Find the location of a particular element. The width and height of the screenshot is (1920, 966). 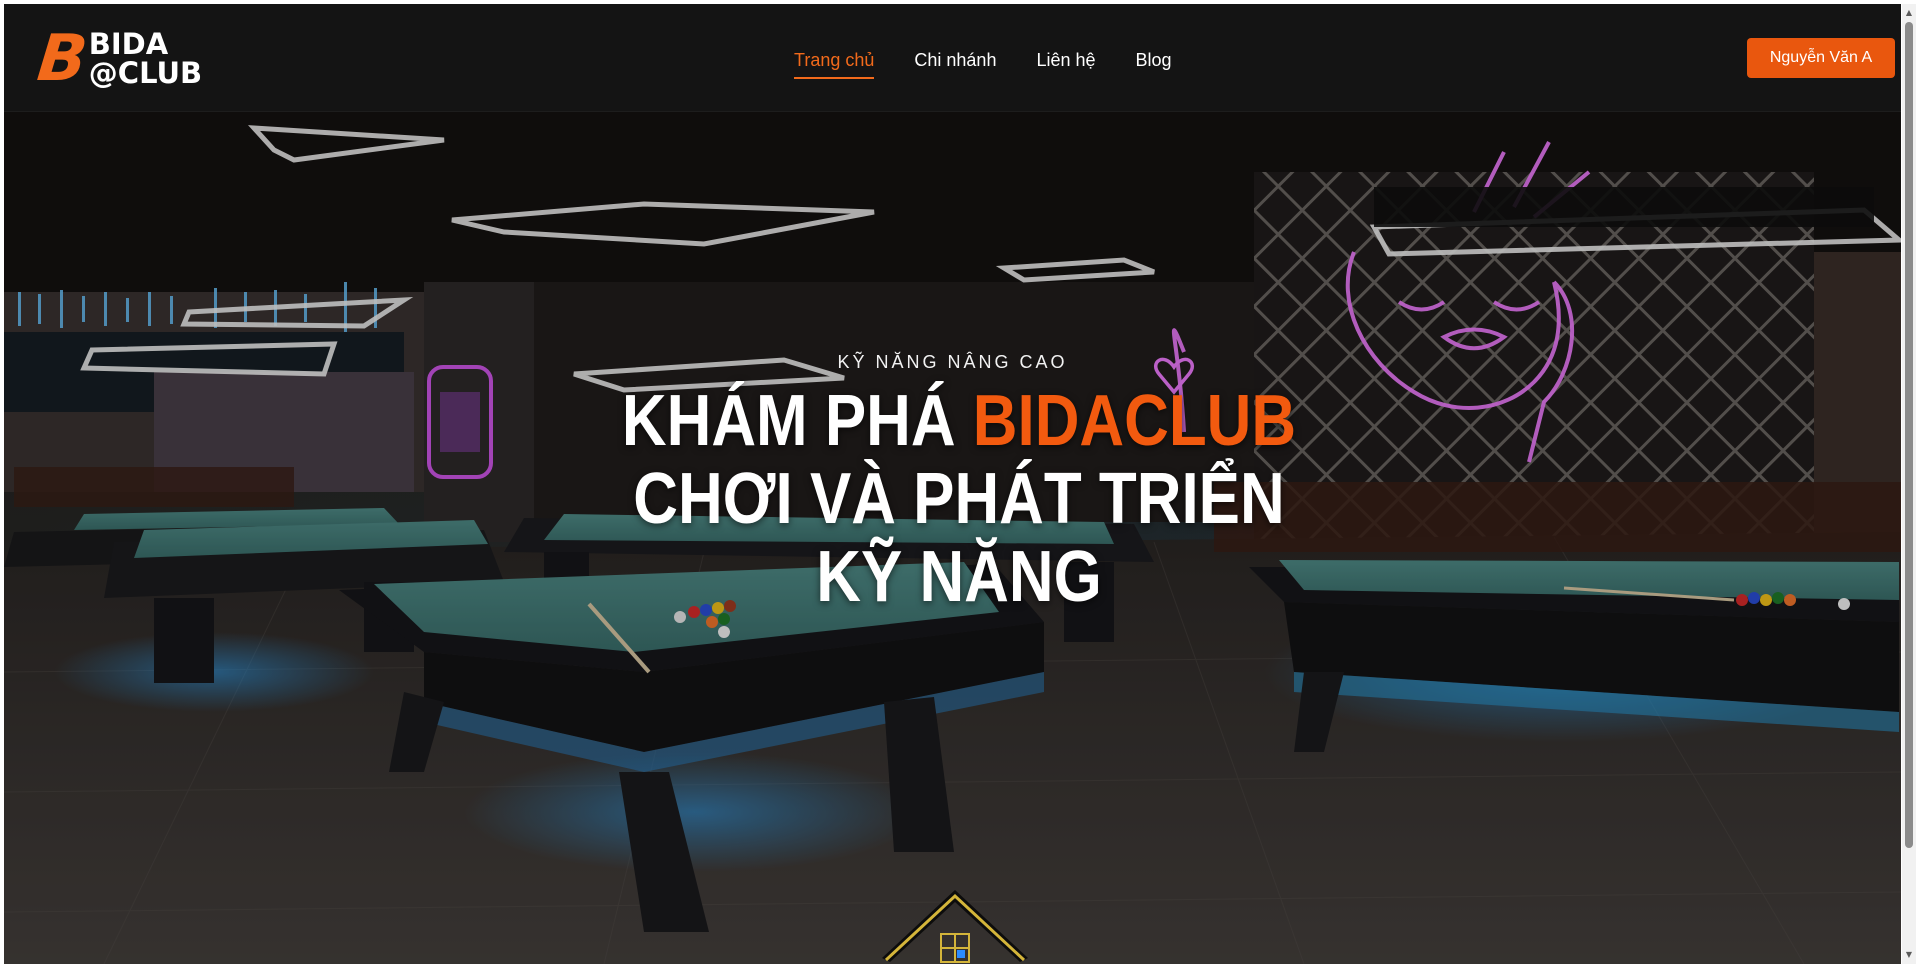

nav-item-contact: Liên hệ is located at coordinates (1065, 64).